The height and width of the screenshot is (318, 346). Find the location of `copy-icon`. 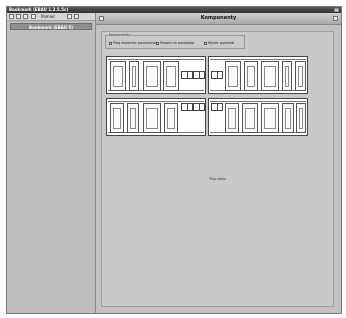

copy-icon is located at coordinates (25, 16).